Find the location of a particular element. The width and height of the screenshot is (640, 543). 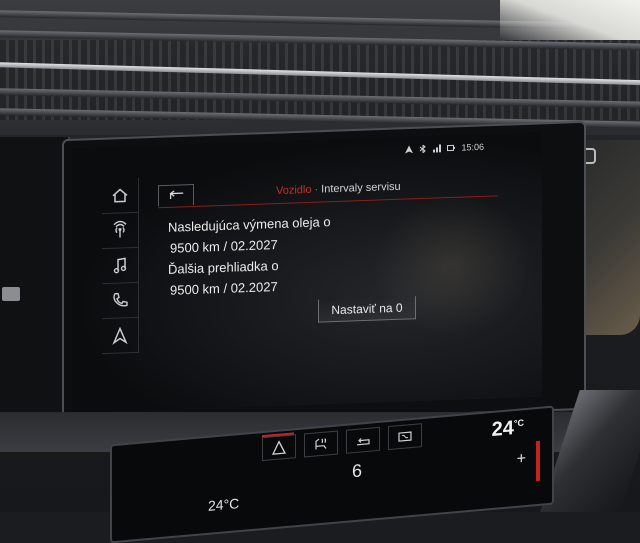

inspection-value: 9500 km / 02.2027 is located at coordinates (224, 288).